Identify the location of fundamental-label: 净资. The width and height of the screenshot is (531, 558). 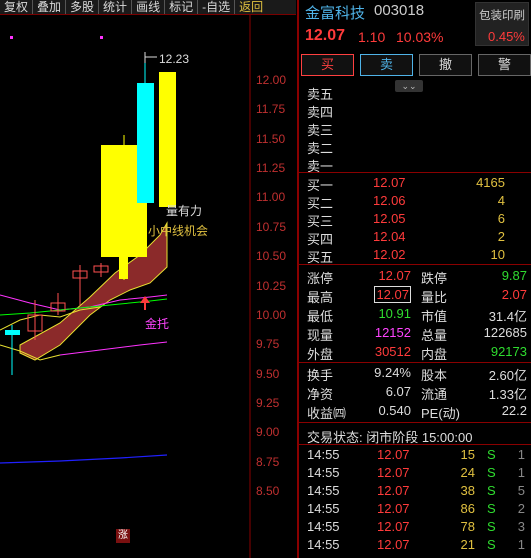
(320, 394).